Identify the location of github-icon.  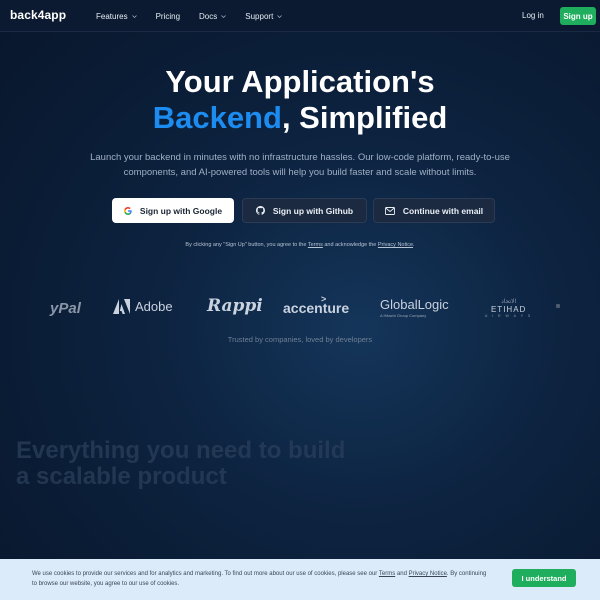
(260, 210).